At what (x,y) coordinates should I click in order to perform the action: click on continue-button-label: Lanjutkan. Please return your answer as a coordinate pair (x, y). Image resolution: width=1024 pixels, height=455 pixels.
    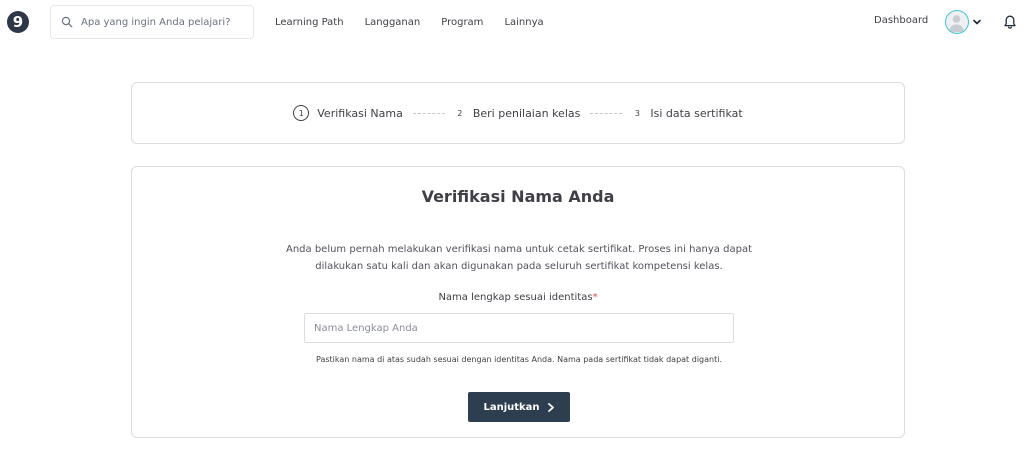
    Looking at the image, I should click on (511, 407).